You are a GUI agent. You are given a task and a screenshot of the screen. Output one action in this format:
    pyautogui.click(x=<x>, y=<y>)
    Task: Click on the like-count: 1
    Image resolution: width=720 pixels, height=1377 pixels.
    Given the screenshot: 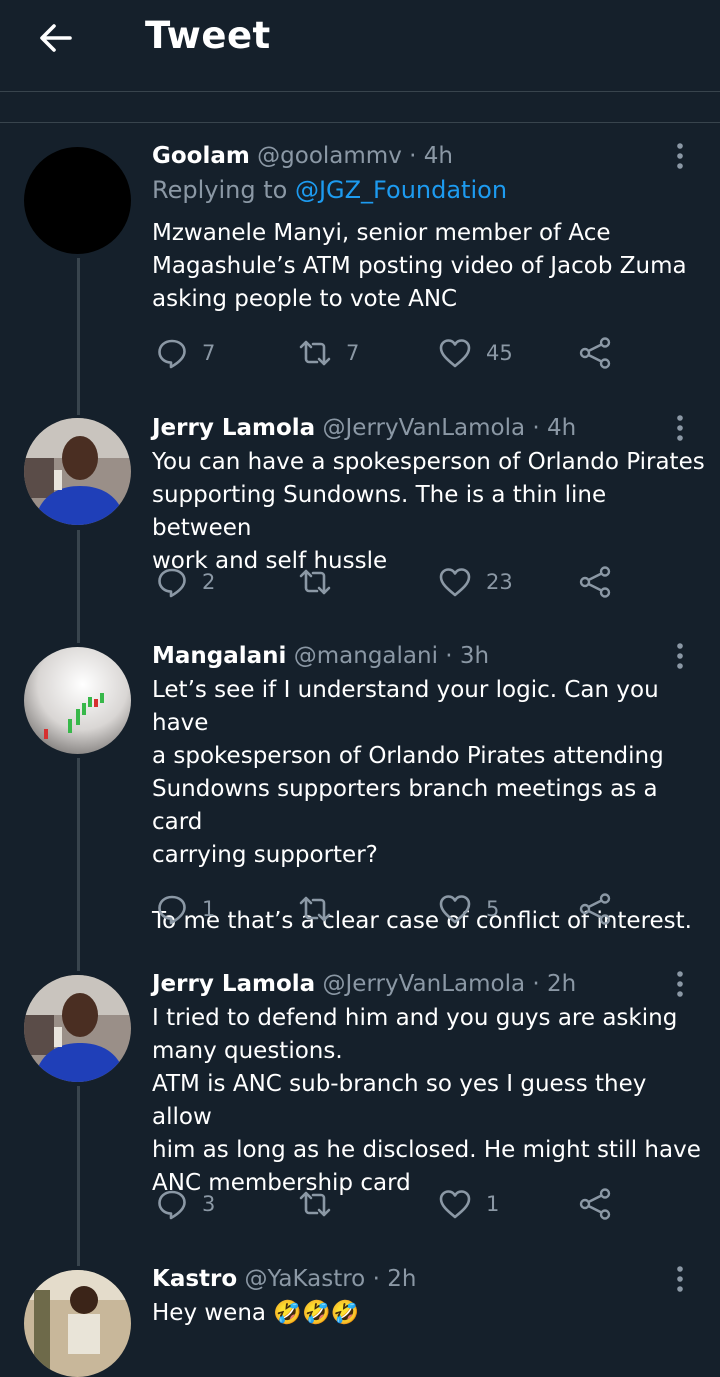 What is the action you would take?
    pyautogui.click(x=493, y=1204)
    